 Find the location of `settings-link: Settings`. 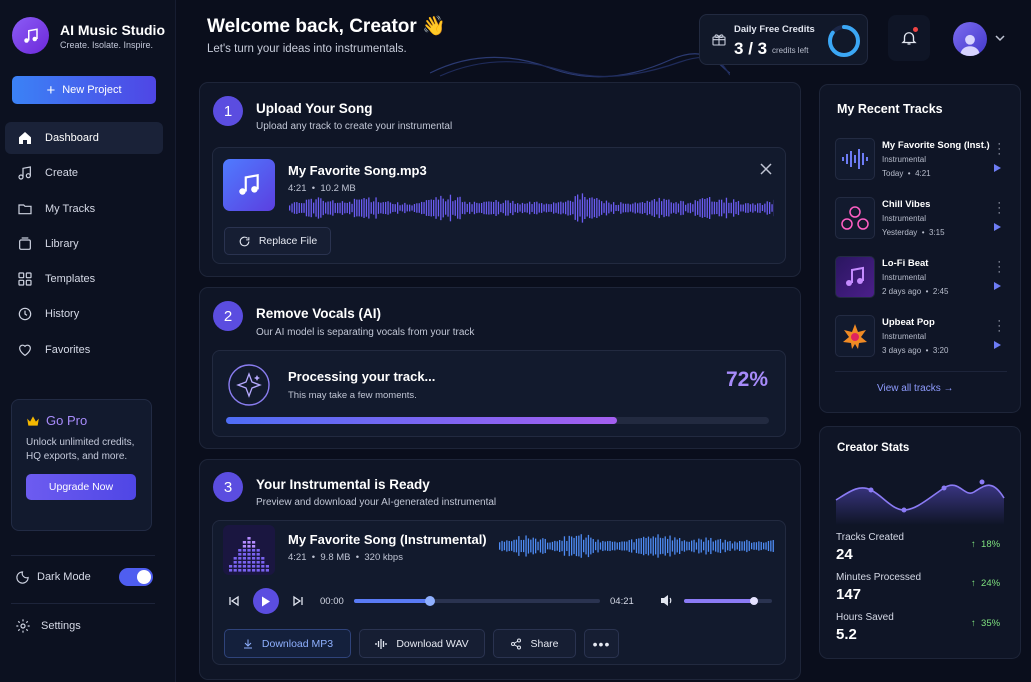

settings-link: Settings is located at coordinates (48, 626).